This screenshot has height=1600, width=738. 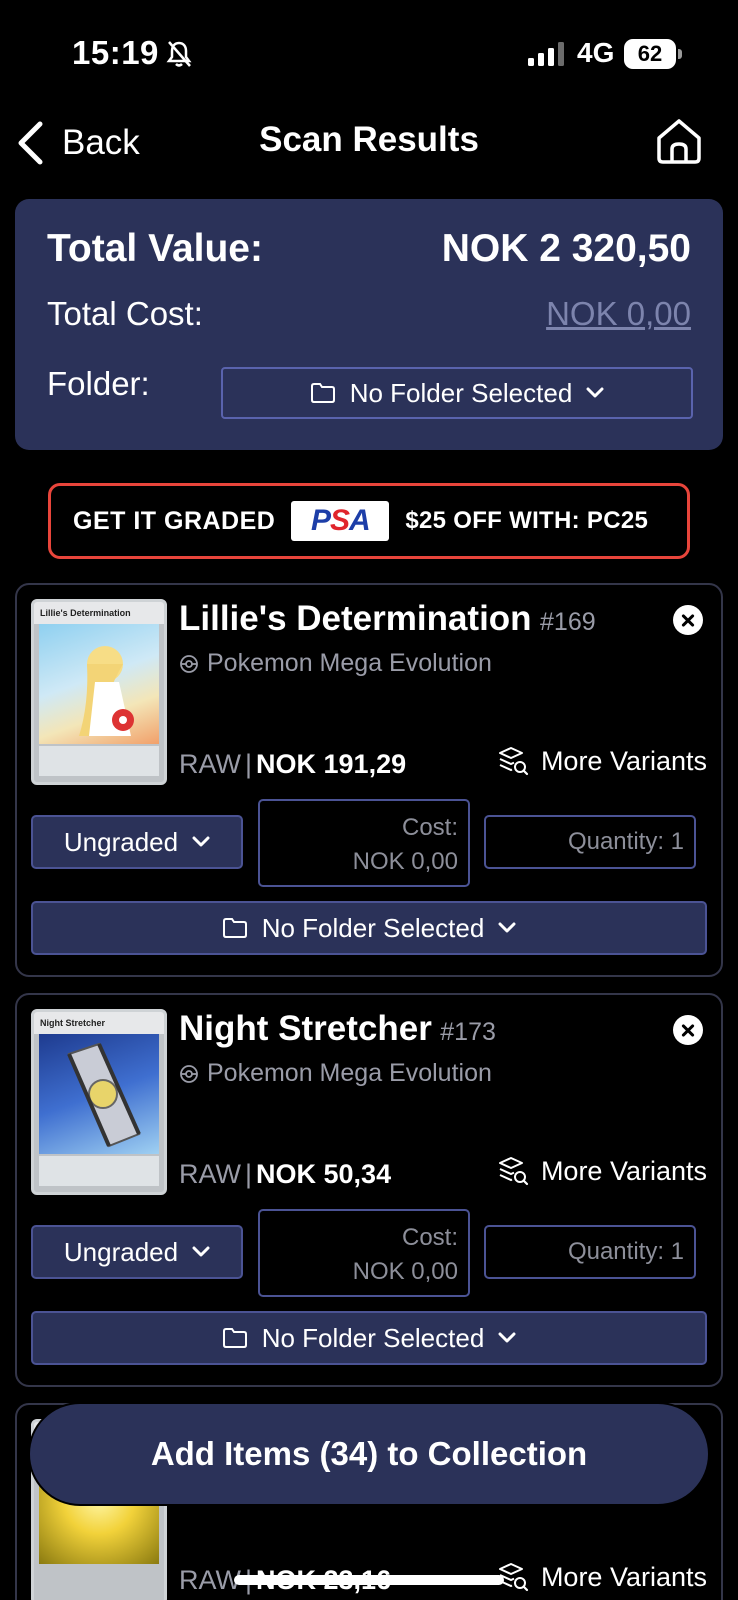 What do you see at coordinates (115, 52) in the screenshot?
I see `status-time: 15:19` at bounding box center [115, 52].